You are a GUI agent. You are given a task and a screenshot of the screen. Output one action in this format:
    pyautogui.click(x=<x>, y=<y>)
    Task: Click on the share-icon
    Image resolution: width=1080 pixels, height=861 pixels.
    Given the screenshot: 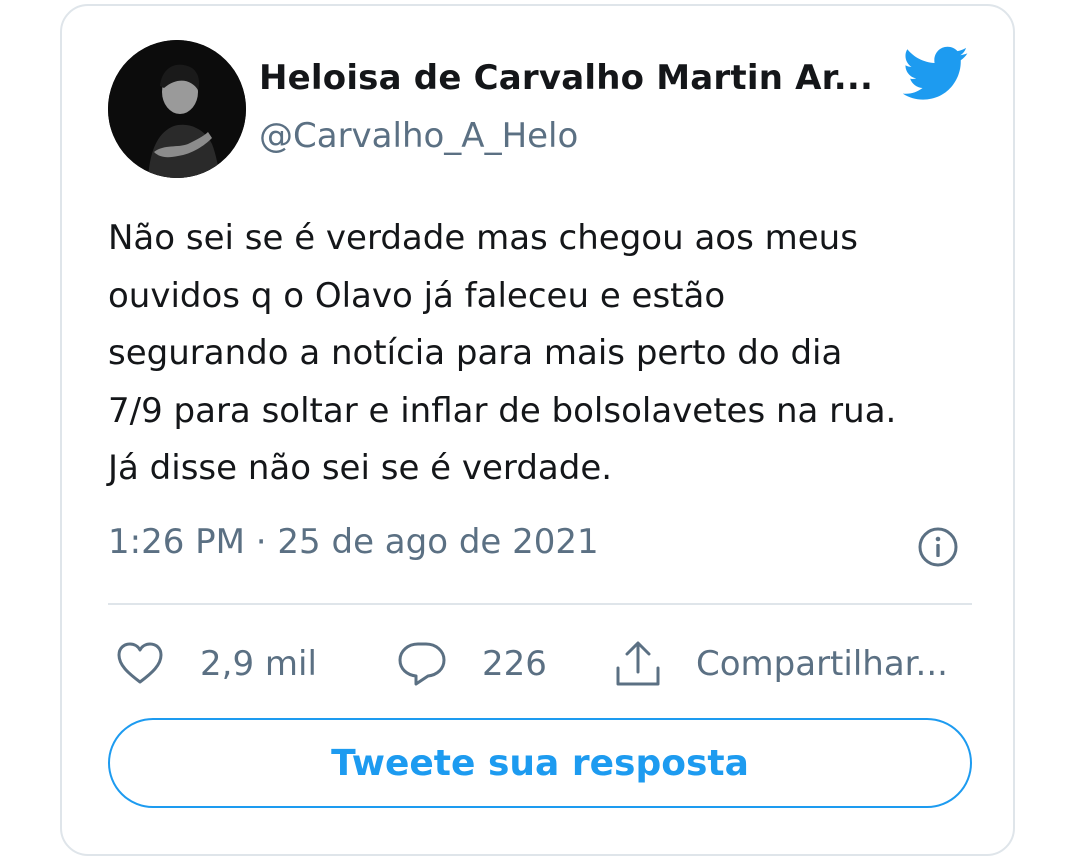 What is the action you would take?
    pyautogui.click(x=638, y=663)
    